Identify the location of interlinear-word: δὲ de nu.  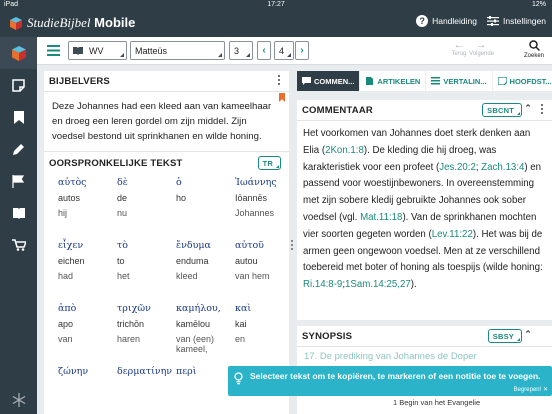
(146, 208).